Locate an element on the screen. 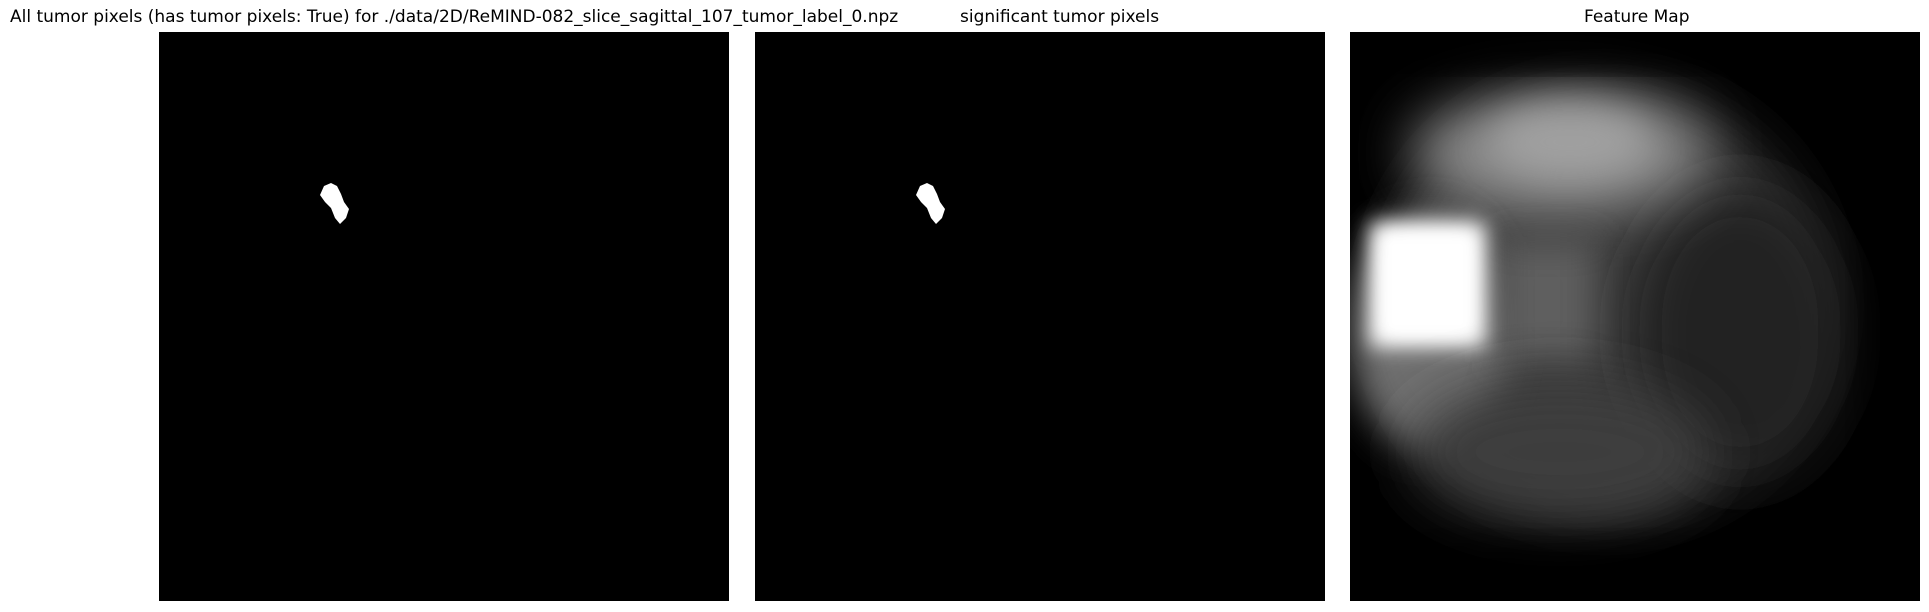 The image size is (1929, 612). panel-title-feature-map: Feature Map is located at coordinates (1637, 17).